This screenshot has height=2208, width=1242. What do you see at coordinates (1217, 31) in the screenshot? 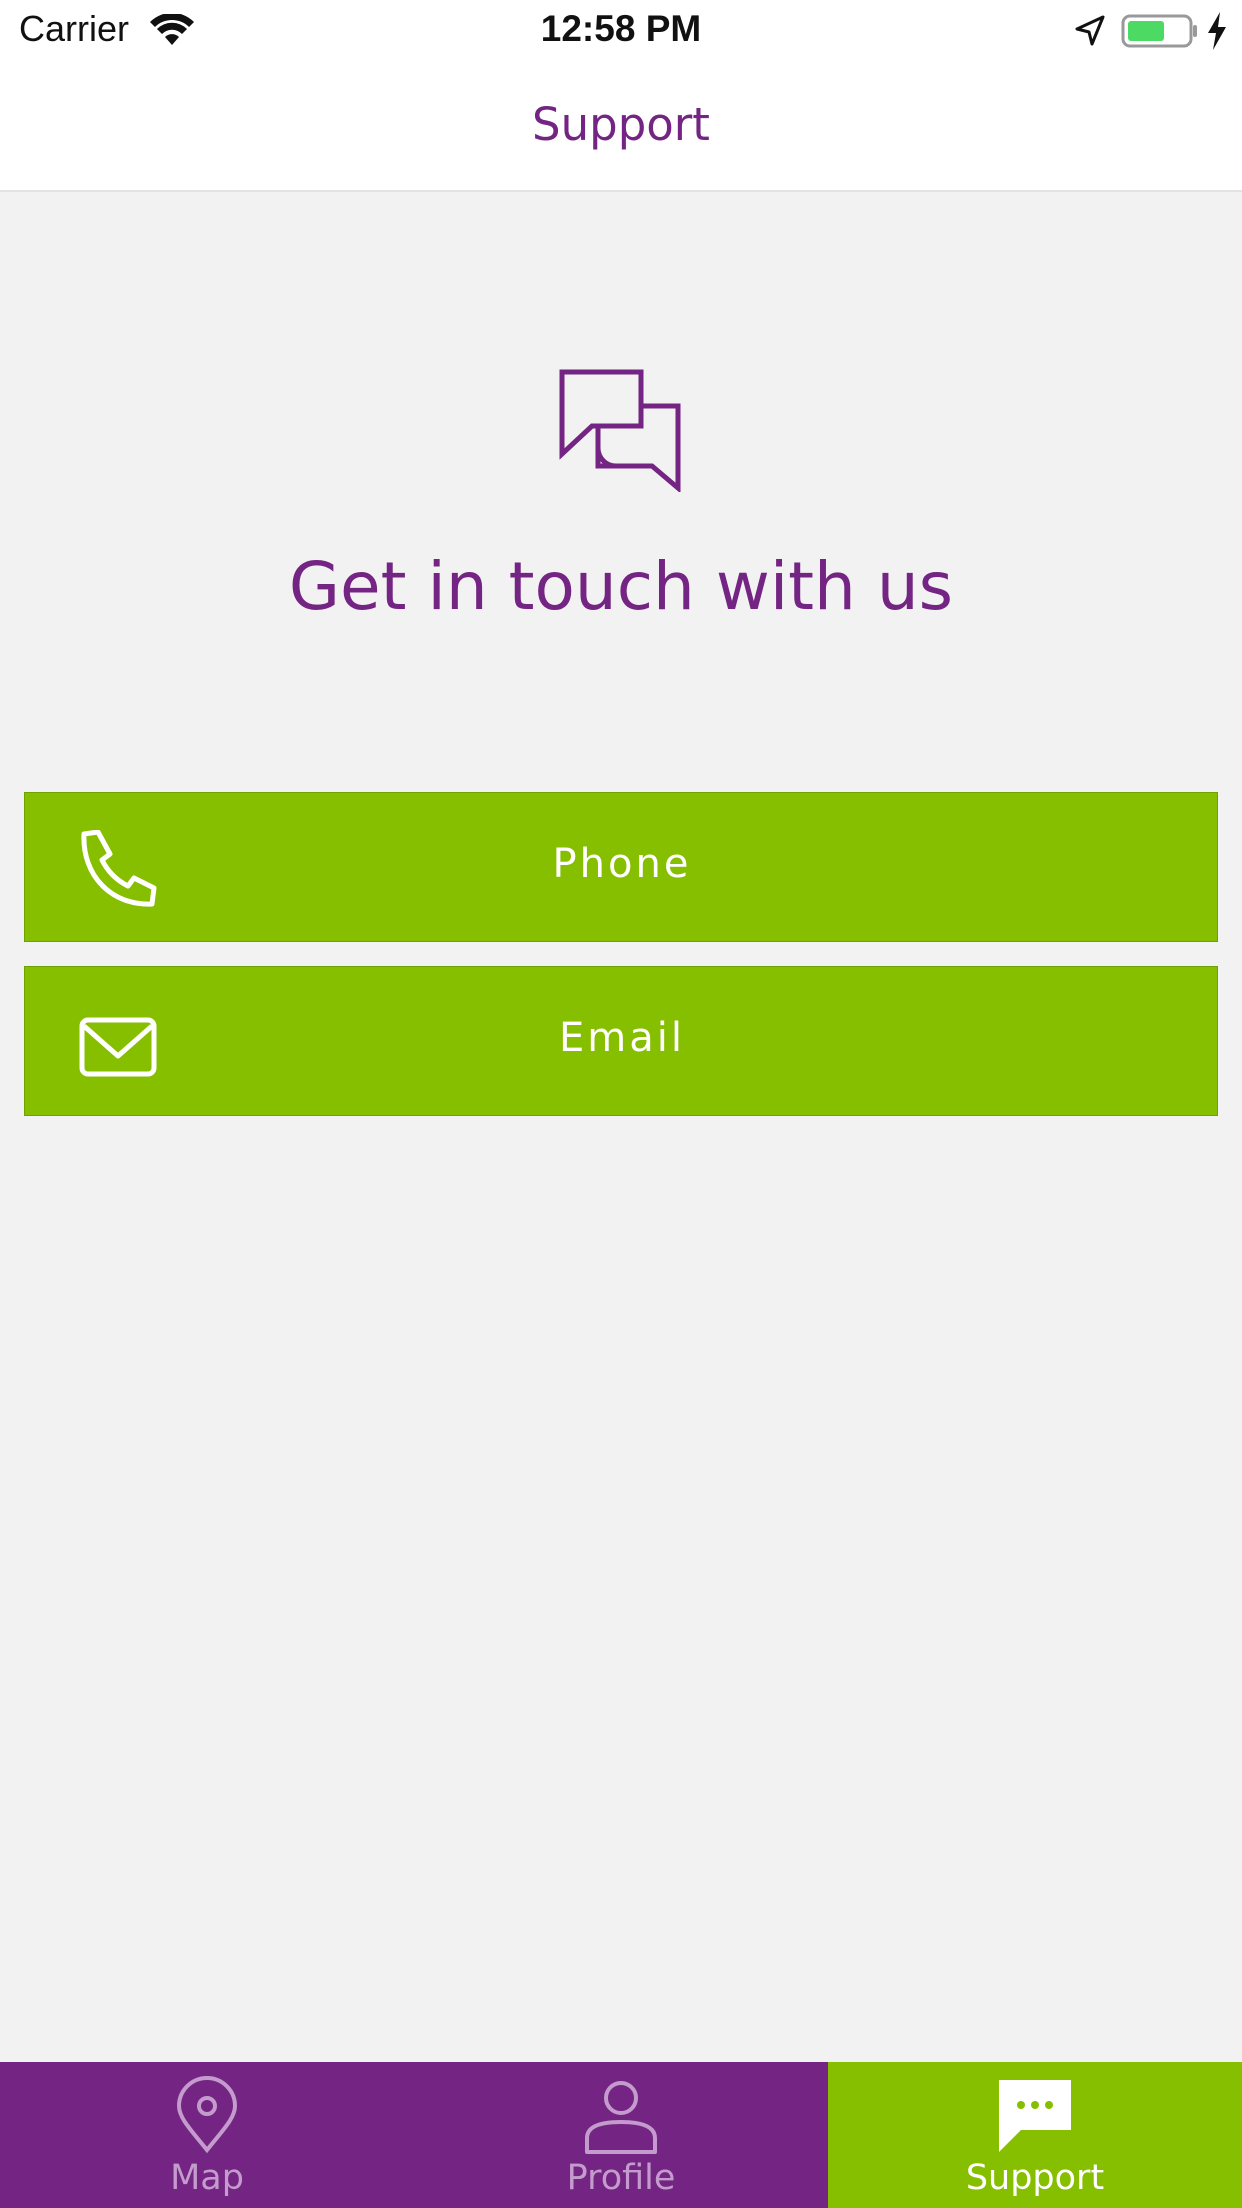
I see `charging-bolt-icon` at bounding box center [1217, 31].